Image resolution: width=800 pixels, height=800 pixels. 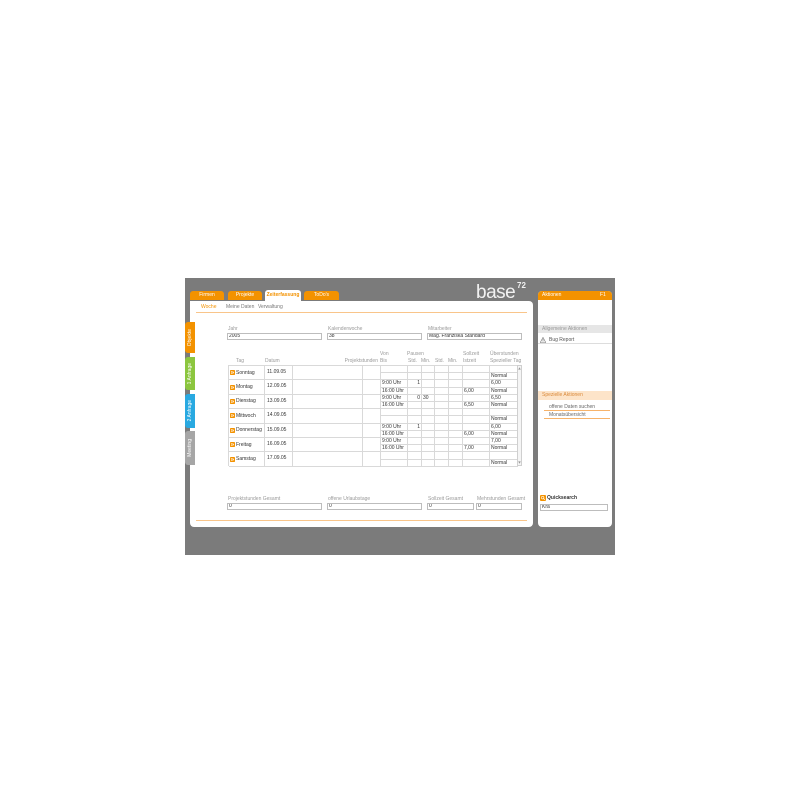 What do you see at coordinates (208, 307) in the screenshot?
I see `subnav-woche: Woche` at bounding box center [208, 307].